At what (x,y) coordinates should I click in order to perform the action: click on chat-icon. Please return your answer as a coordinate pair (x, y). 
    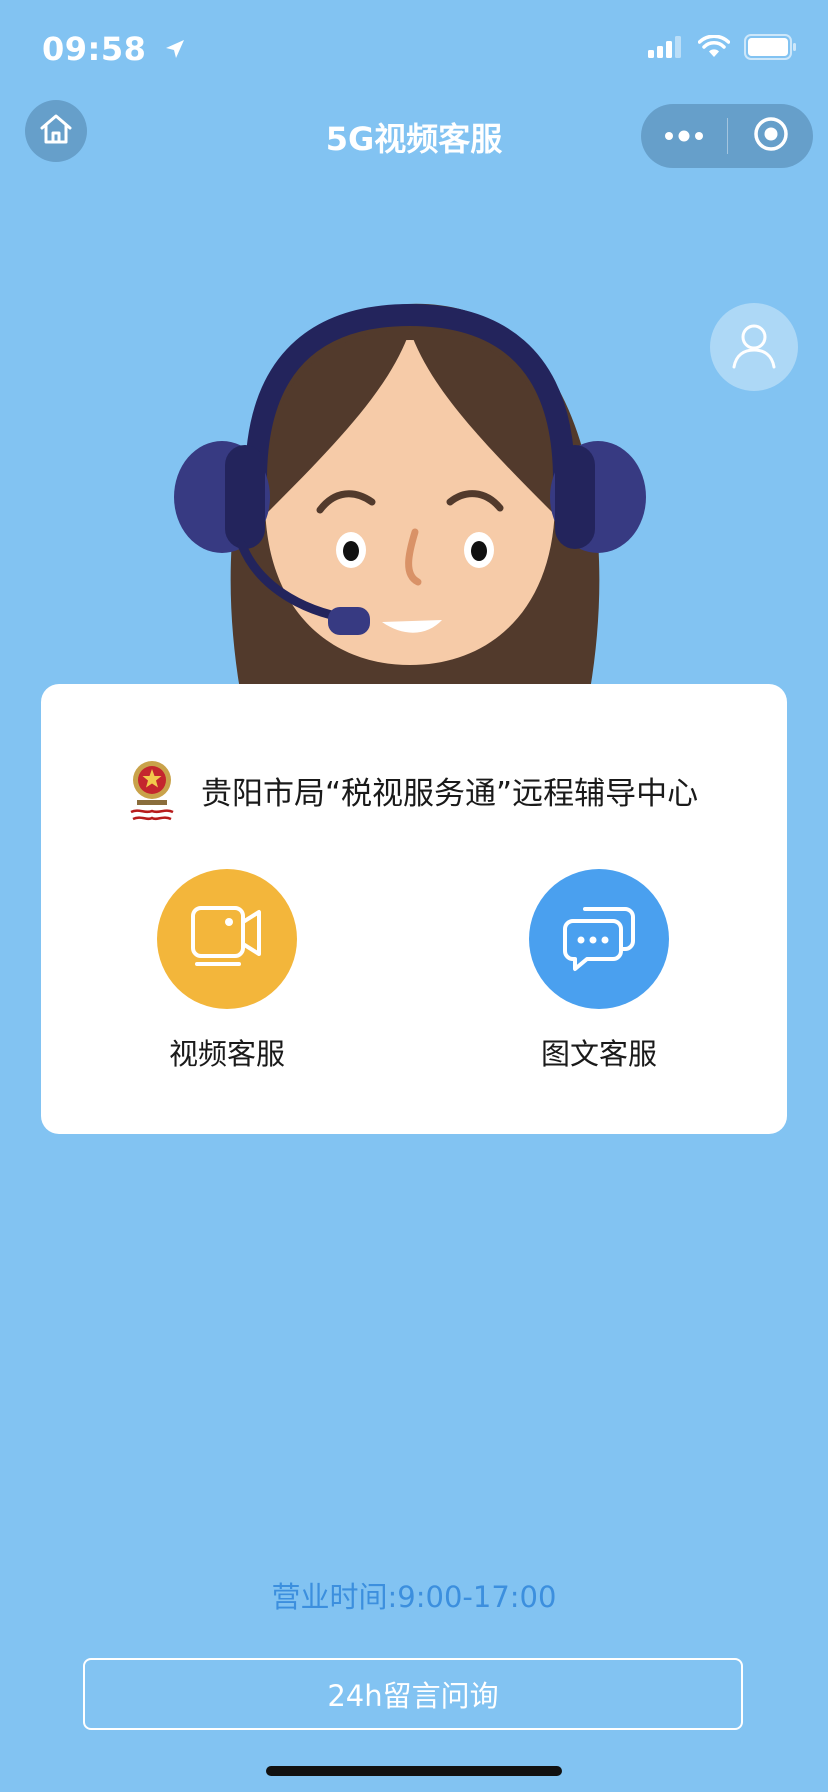
    Looking at the image, I should click on (599, 939).